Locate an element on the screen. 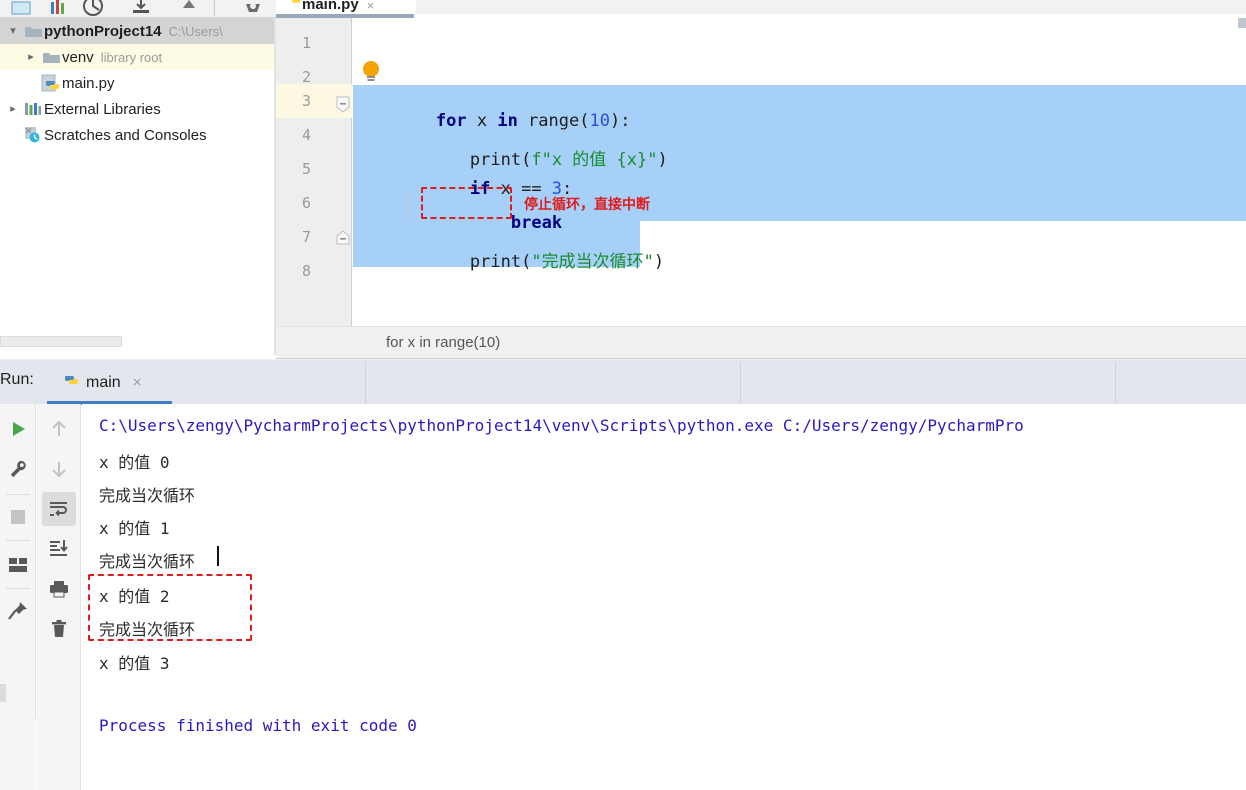  commit-icon is located at coordinates (141, 8).